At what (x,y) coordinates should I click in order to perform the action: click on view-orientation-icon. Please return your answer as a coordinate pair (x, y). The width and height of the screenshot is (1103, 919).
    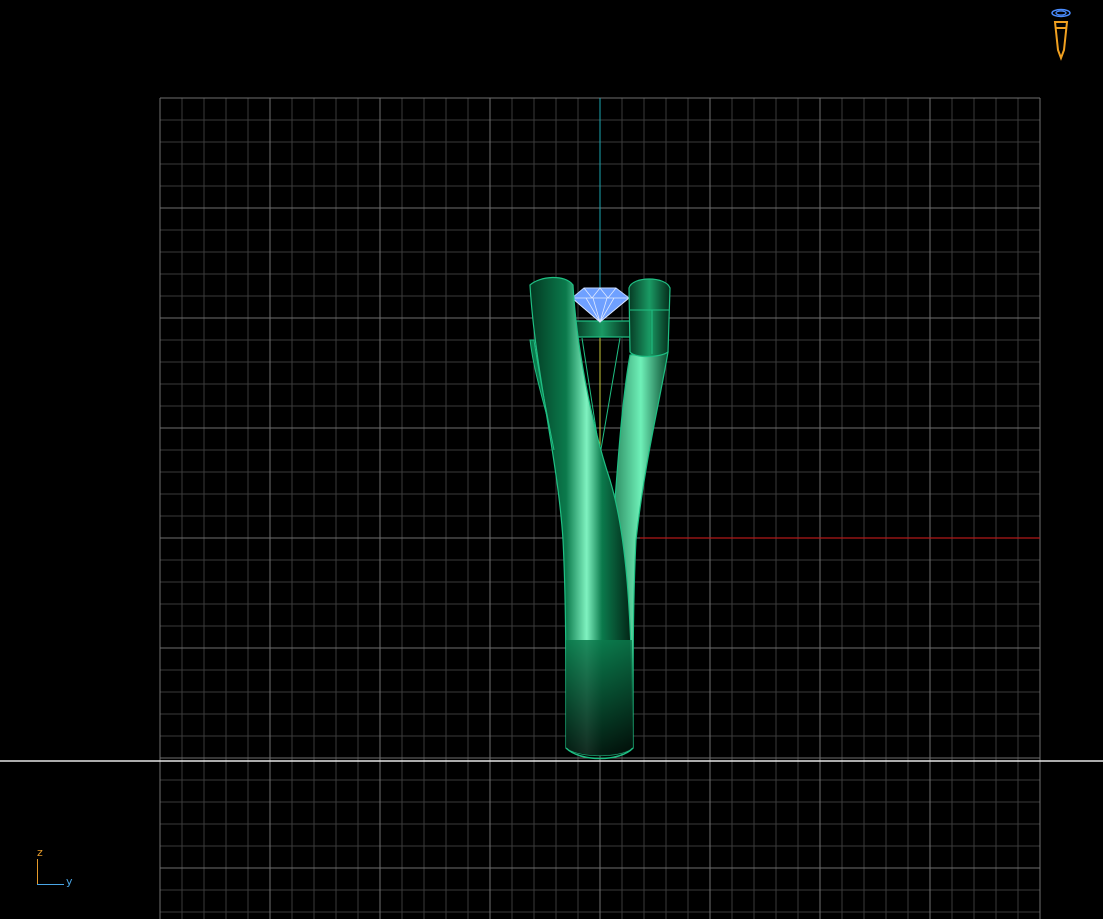
    Looking at the image, I should click on (1061, 35).